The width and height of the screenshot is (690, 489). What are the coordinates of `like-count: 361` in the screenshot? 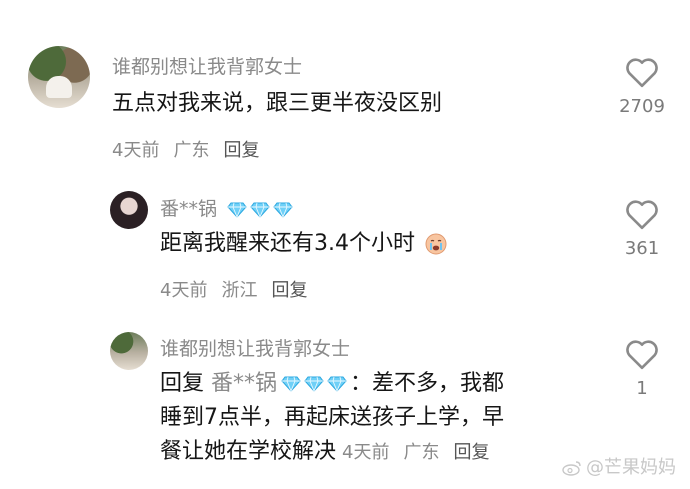 It's located at (642, 248).